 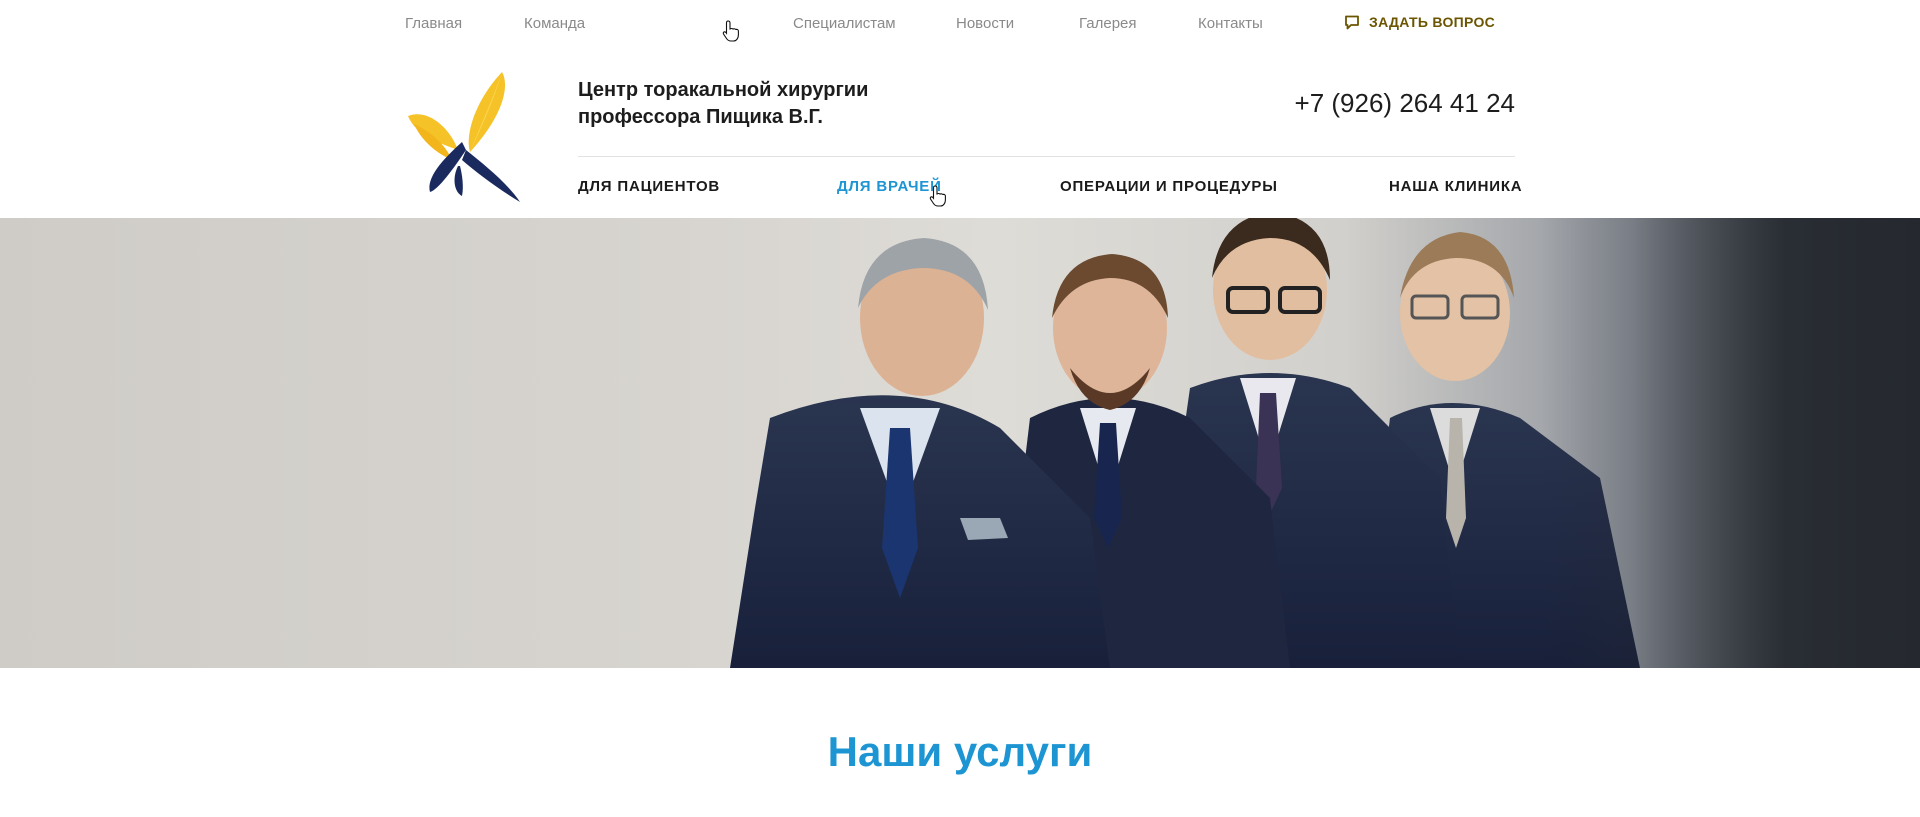 I want to click on main-nav-clinic: НАША КЛИНИКА, so click(x=1455, y=186).